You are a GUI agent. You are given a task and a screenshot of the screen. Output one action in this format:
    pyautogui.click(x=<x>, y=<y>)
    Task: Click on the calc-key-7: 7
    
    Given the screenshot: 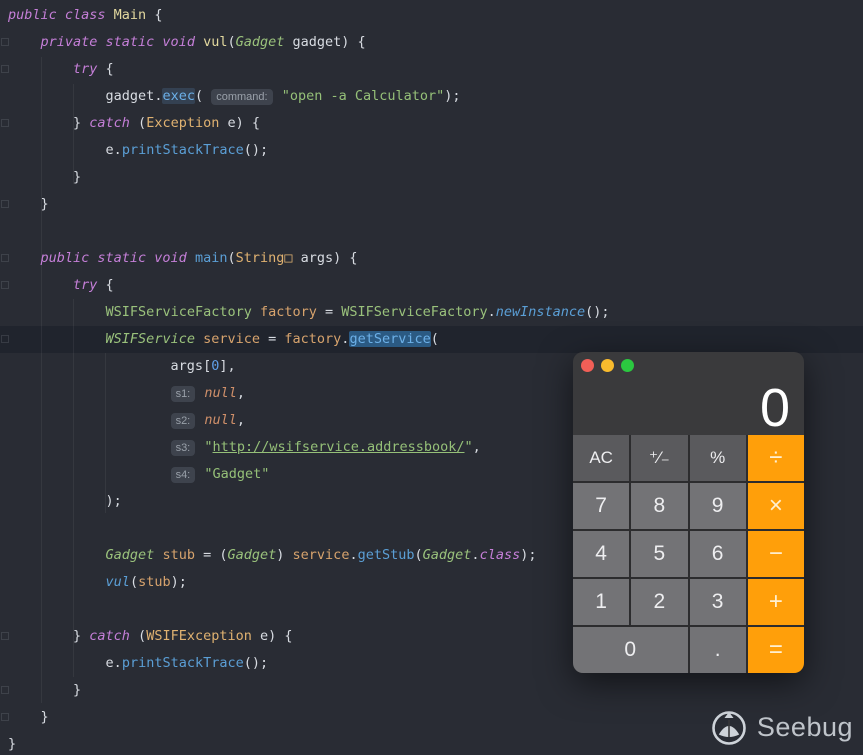 What is the action you would take?
    pyautogui.click(x=601, y=506)
    